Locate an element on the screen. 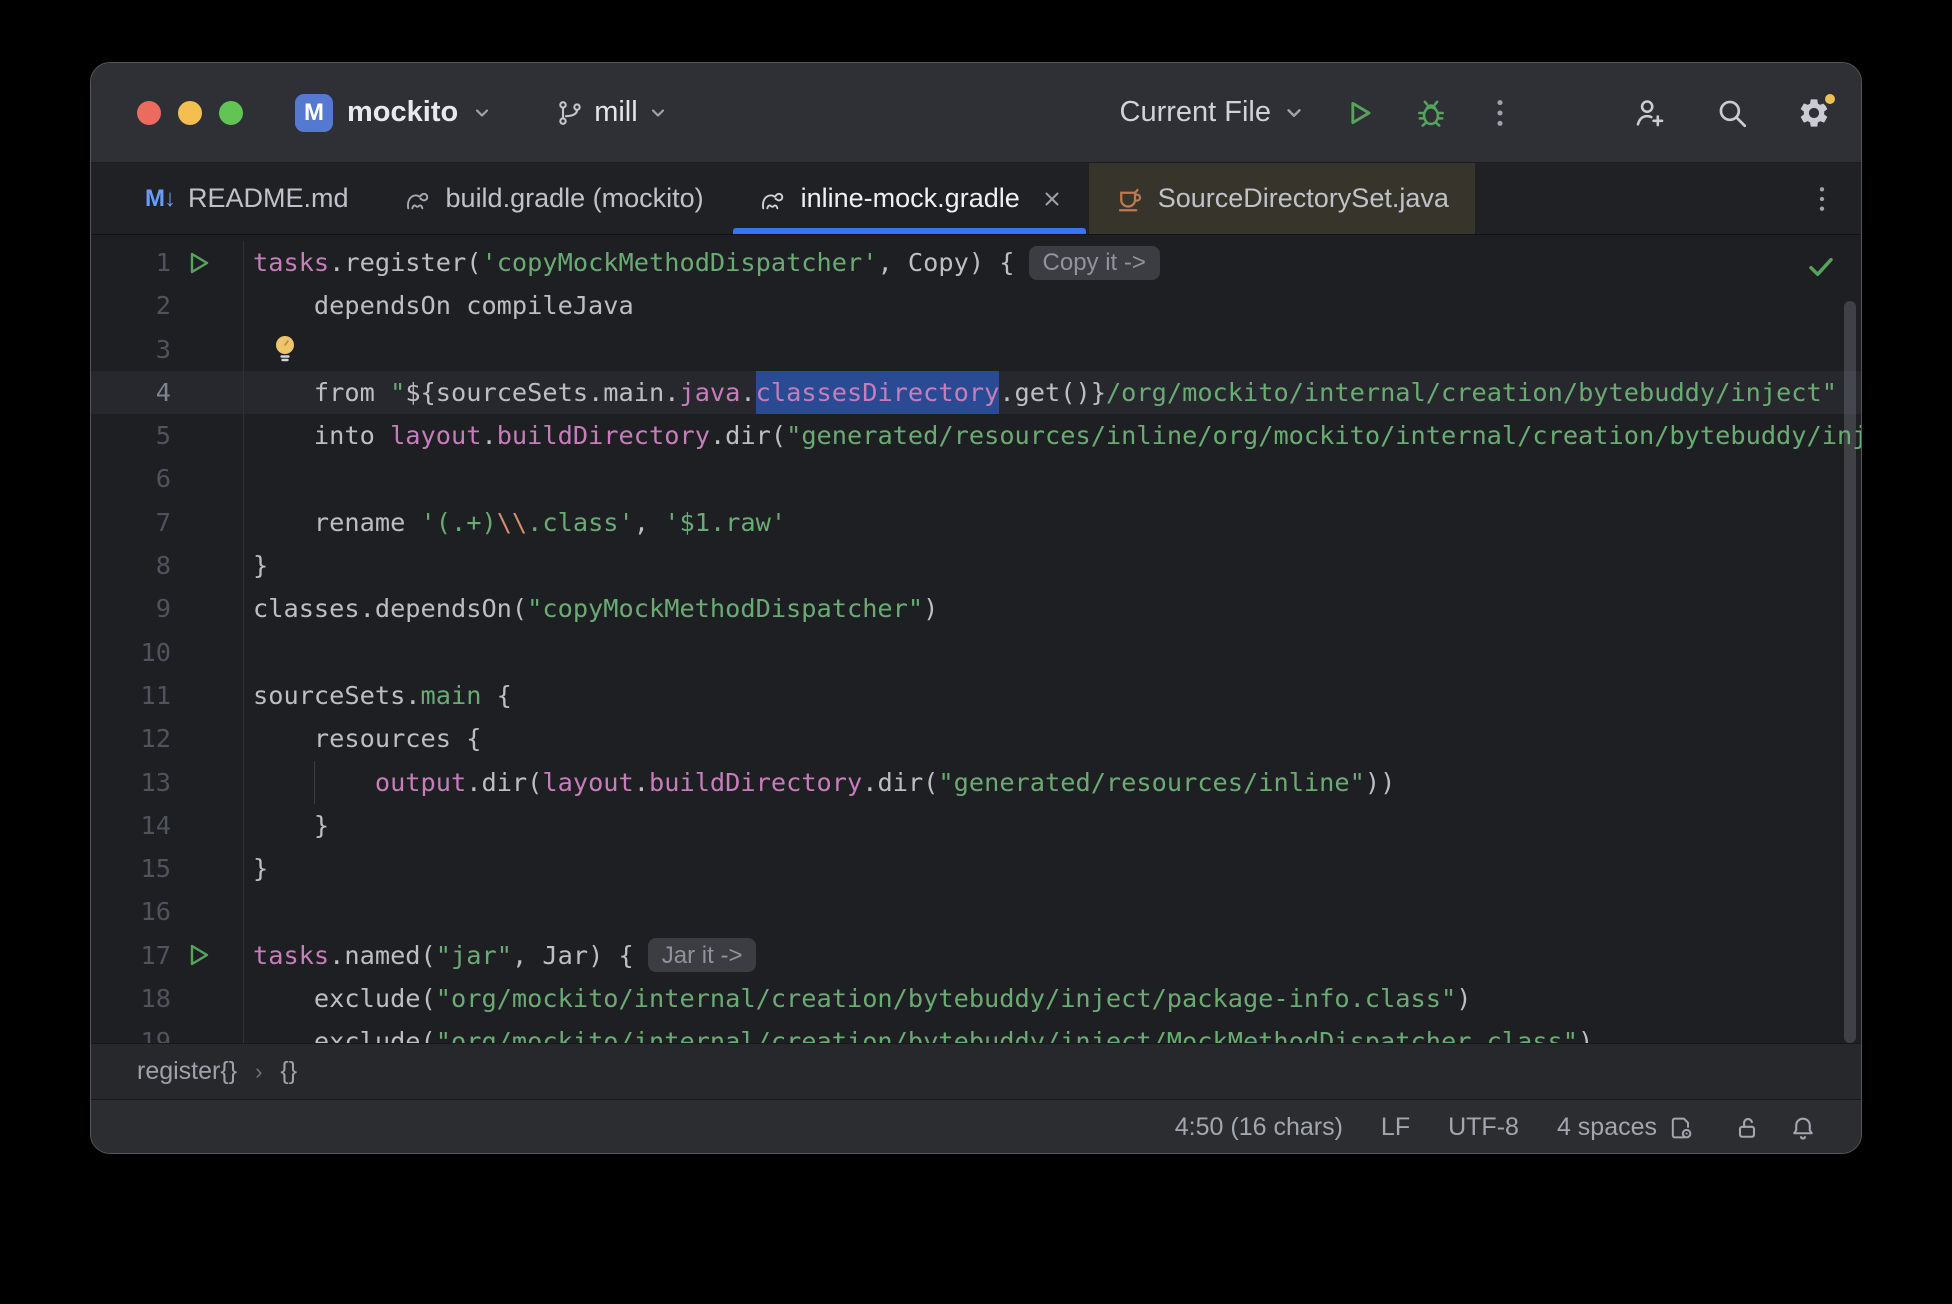  code-line: 3 is located at coordinates (976, 349).